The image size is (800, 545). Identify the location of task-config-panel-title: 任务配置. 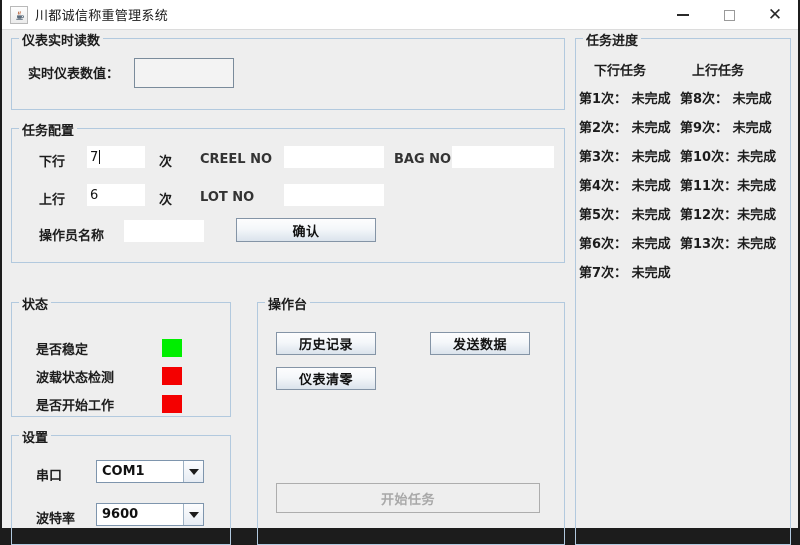
(48, 129).